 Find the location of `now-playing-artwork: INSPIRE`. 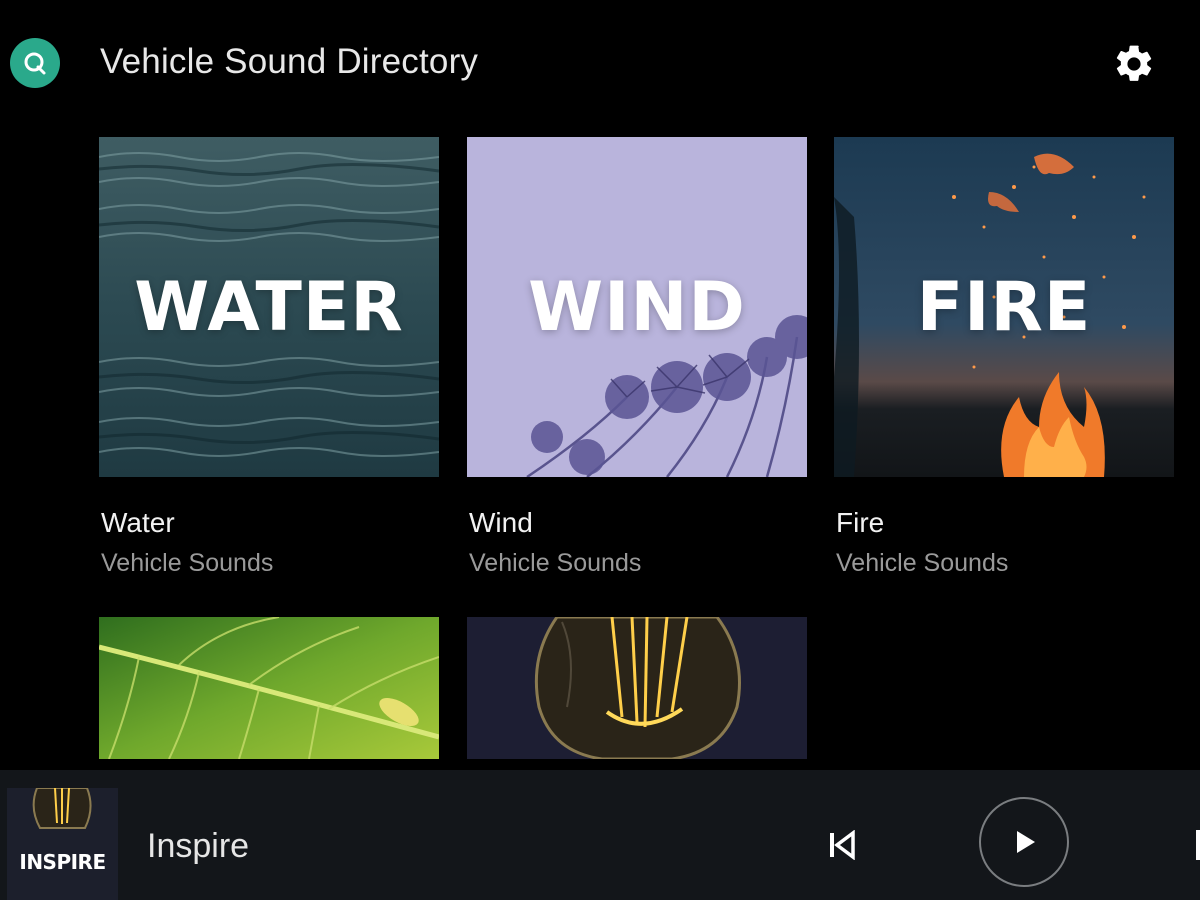

now-playing-artwork: INSPIRE is located at coordinates (62, 844).